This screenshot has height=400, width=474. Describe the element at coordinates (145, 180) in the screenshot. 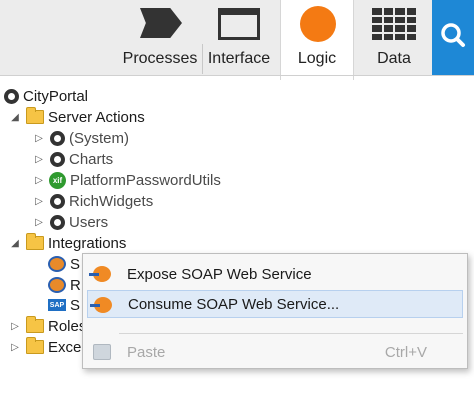

I see `tree-item-label: PlatformPasswordUtils` at that location.